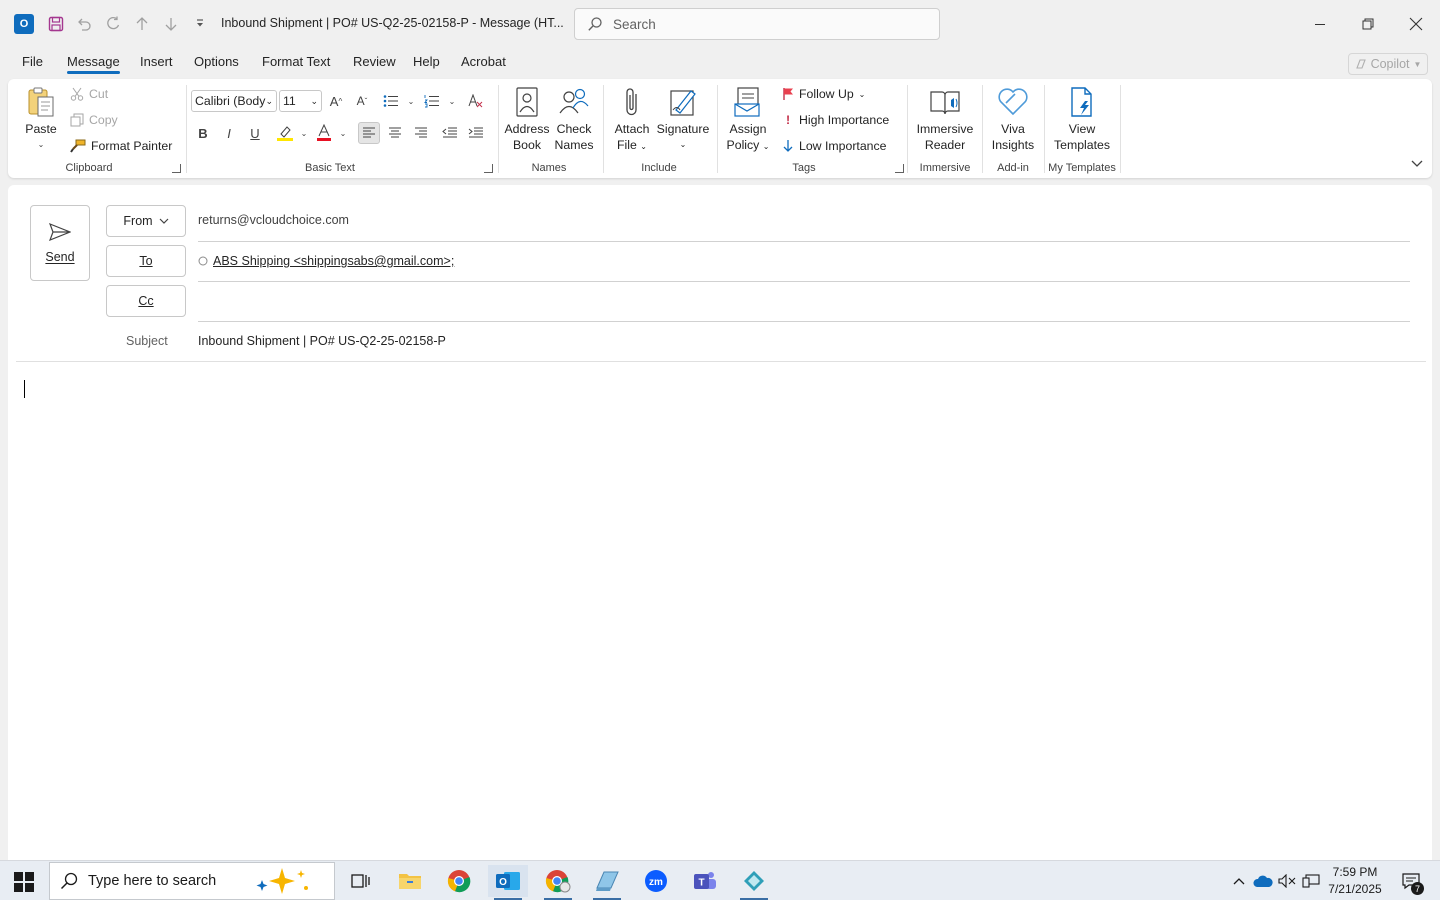  I want to click on redo-icon, so click(113, 24).